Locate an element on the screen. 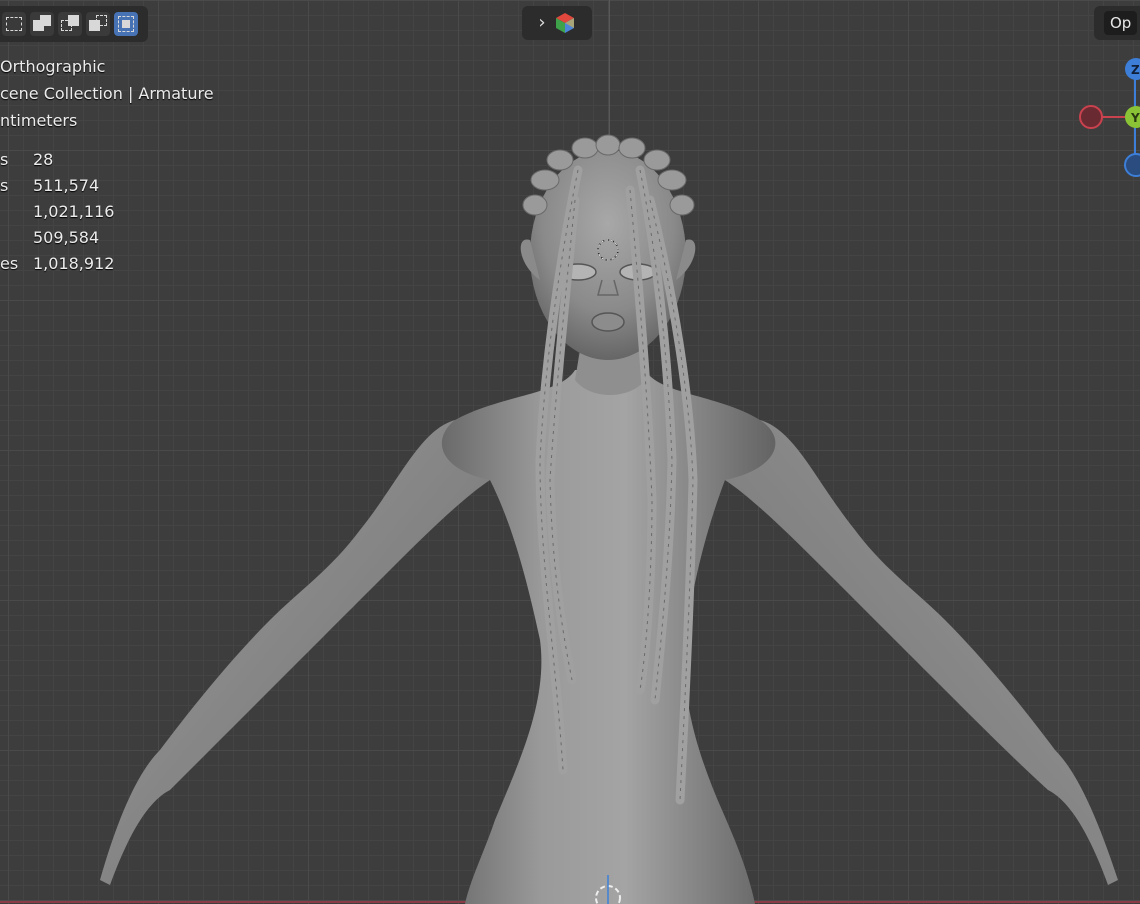  selection-mode-toolbar is located at coordinates (74, 24).